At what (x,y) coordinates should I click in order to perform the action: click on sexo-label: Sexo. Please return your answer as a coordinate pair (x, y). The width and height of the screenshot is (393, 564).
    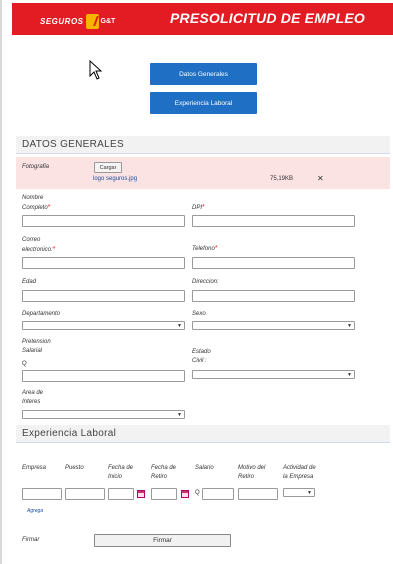
    Looking at the image, I should click on (199, 314).